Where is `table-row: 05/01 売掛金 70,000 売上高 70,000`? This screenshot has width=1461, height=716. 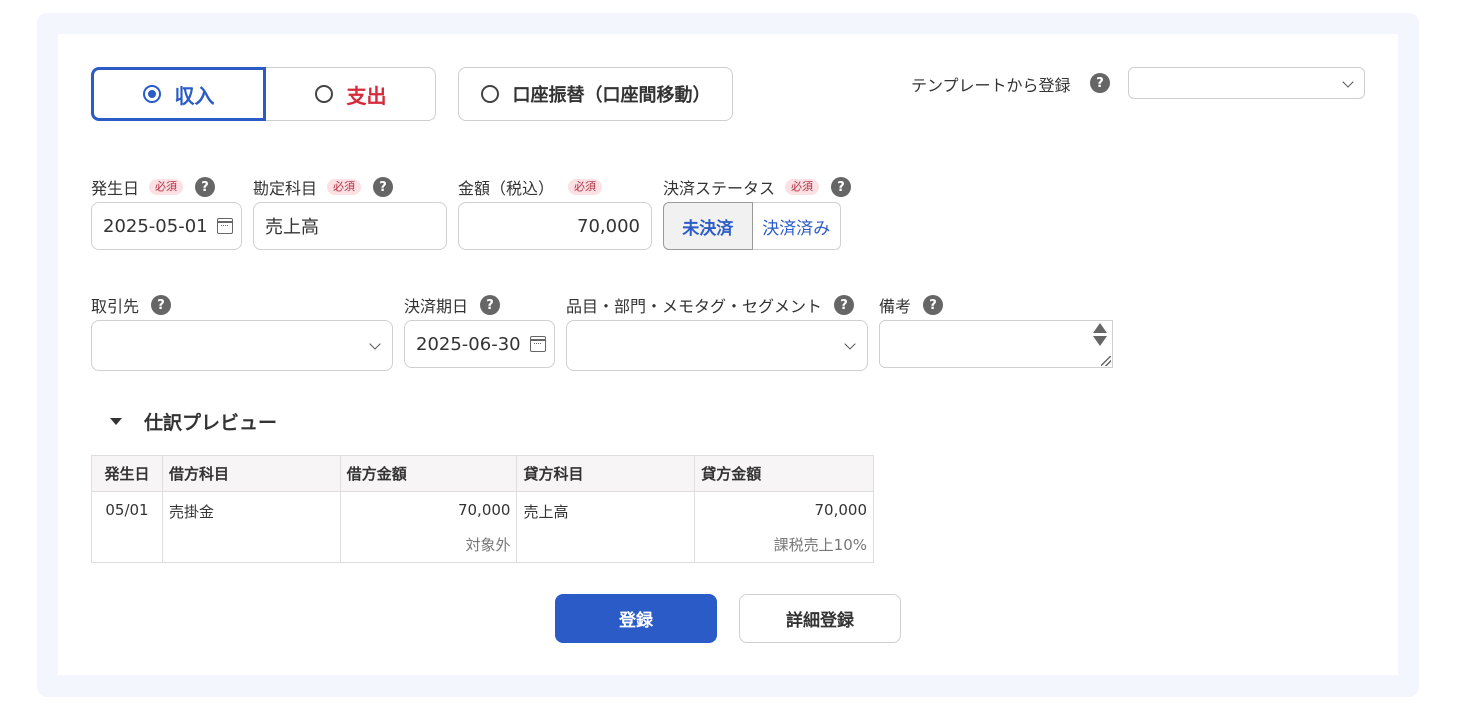 table-row: 05/01 売掛金 70,000 売上高 70,000 is located at coordinates (482, 509).